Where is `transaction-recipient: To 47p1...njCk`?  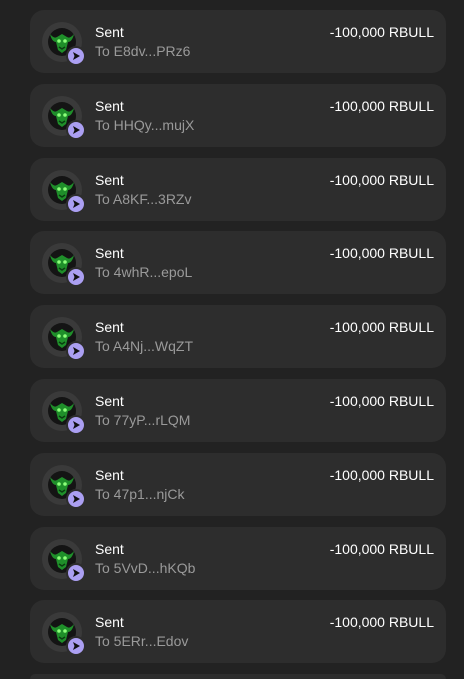
transaction-recipient: To 47p1...njCk is located at coordinates (140, 494).